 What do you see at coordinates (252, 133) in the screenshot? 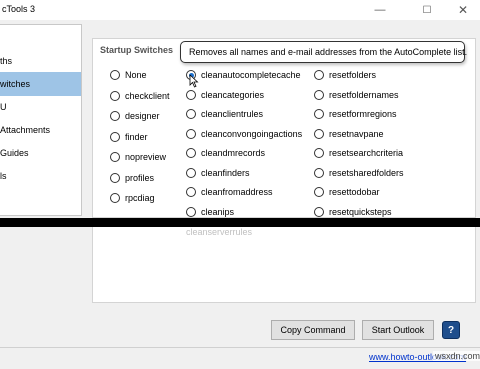
I see `radio-label: cleanconvongoingactions` at bounding box center [252, 133].